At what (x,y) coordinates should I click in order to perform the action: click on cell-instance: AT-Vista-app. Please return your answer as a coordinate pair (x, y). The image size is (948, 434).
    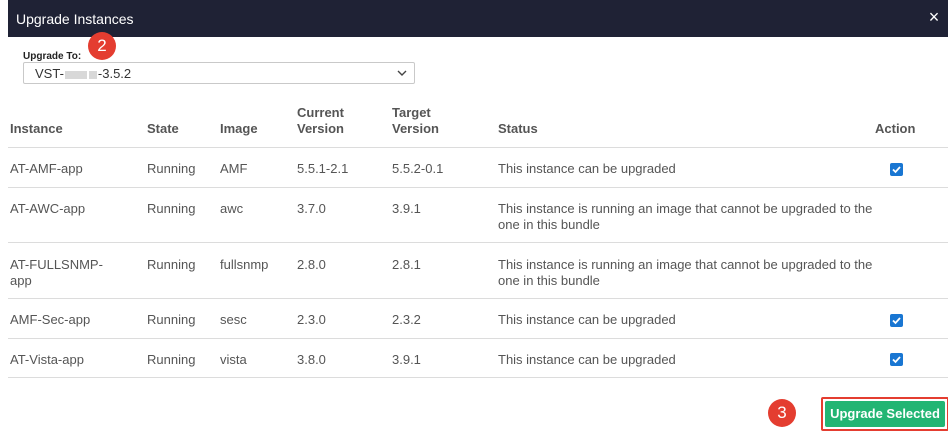
    Looking at the image, I should click on (47, 359).